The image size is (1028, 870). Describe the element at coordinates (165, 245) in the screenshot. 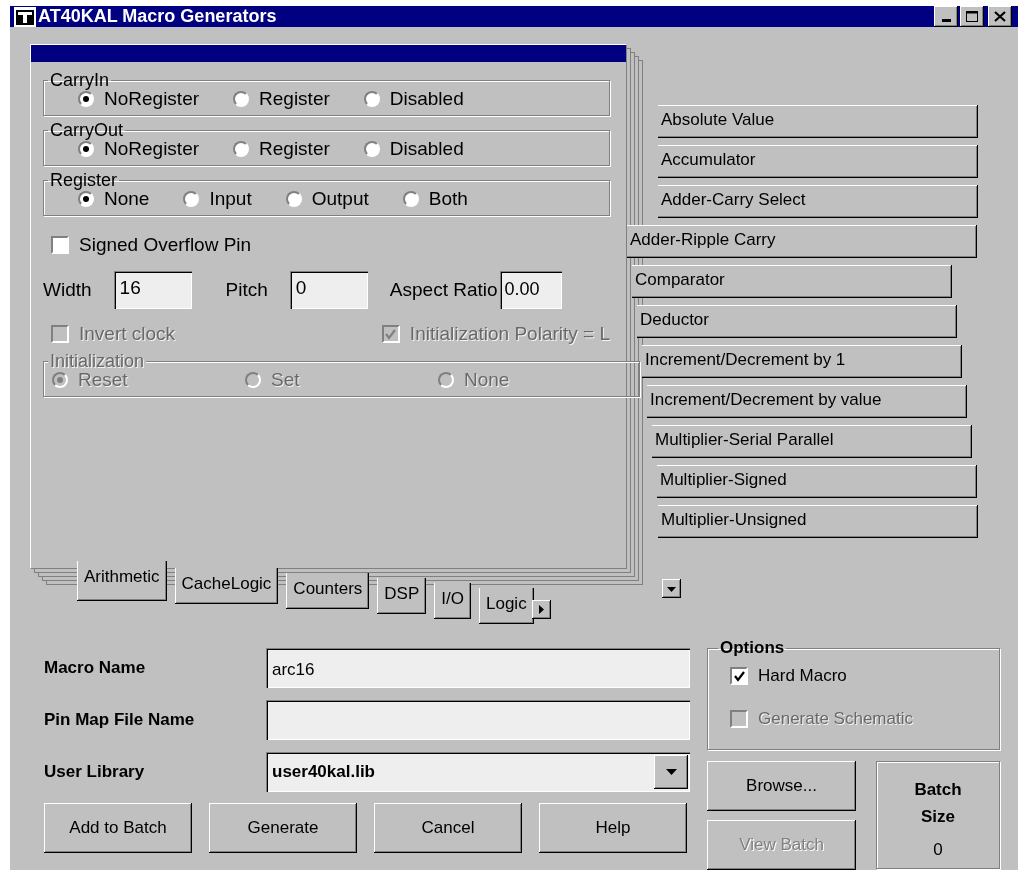

I see `checkbox-label: Signed Overflow Pin` at that location.